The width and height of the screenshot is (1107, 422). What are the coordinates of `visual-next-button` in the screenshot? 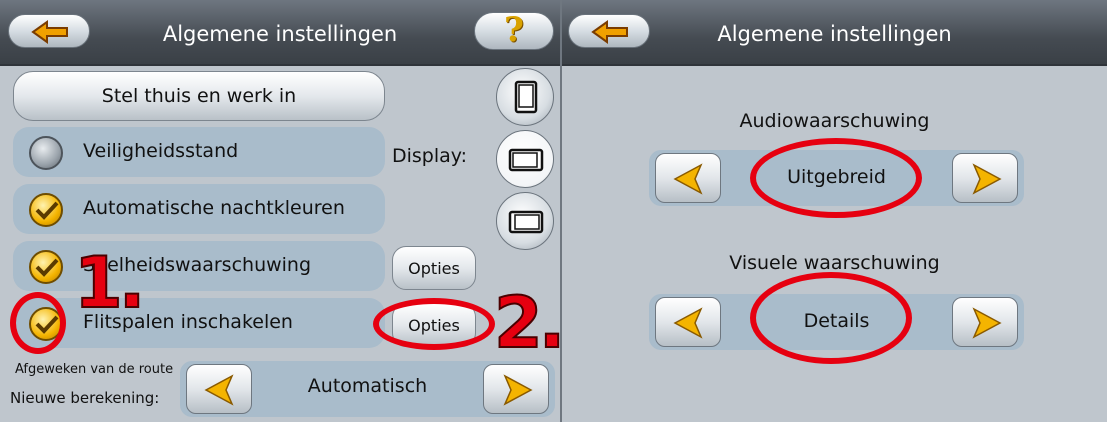 It's located at (985, 322).